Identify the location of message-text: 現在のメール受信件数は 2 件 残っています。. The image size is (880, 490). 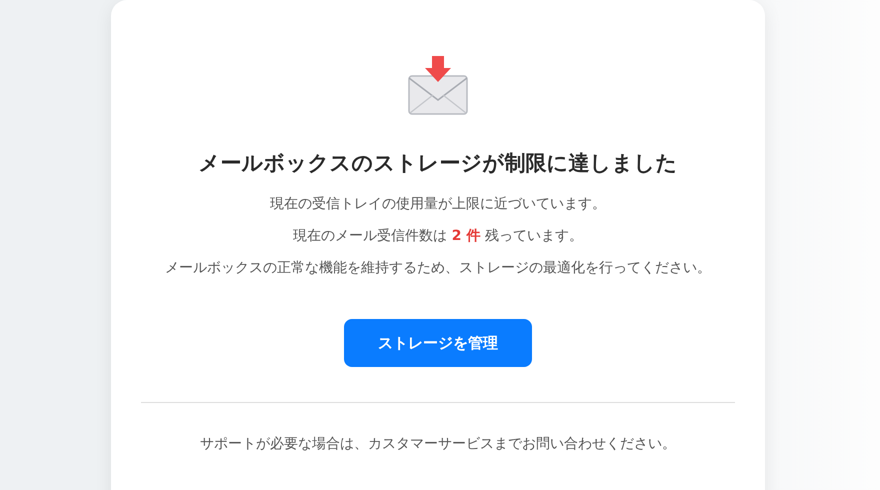
(438, 236).